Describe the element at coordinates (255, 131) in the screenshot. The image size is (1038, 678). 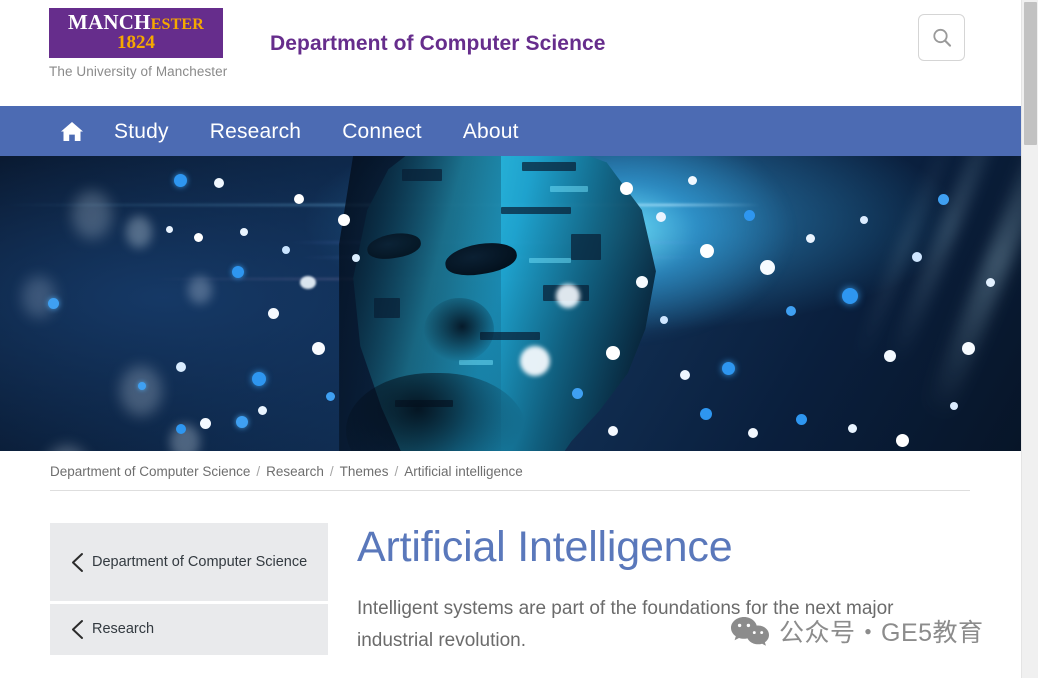
I see `nav-item-research: Research` at that location.